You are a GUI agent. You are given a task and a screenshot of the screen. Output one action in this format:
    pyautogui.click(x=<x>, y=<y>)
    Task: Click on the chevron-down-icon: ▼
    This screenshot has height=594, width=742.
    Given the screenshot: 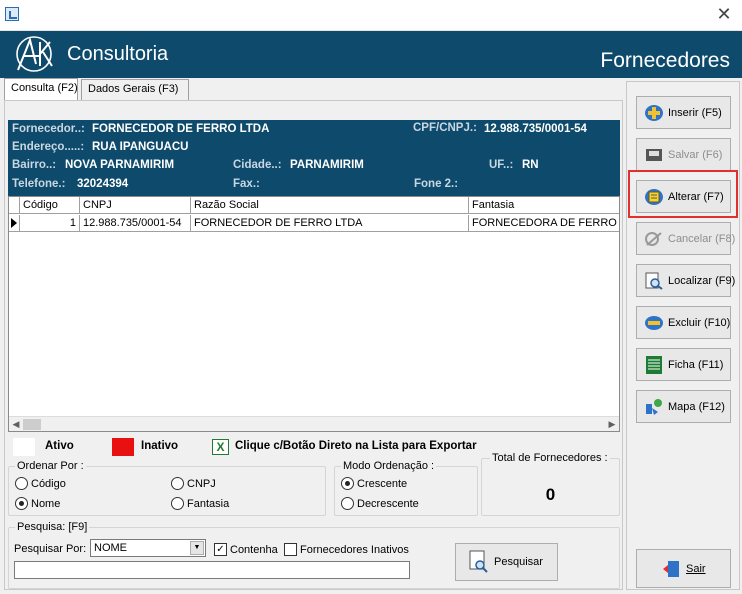 What is the action you would take?
    pyautogui.click(x=197, y=548)
    